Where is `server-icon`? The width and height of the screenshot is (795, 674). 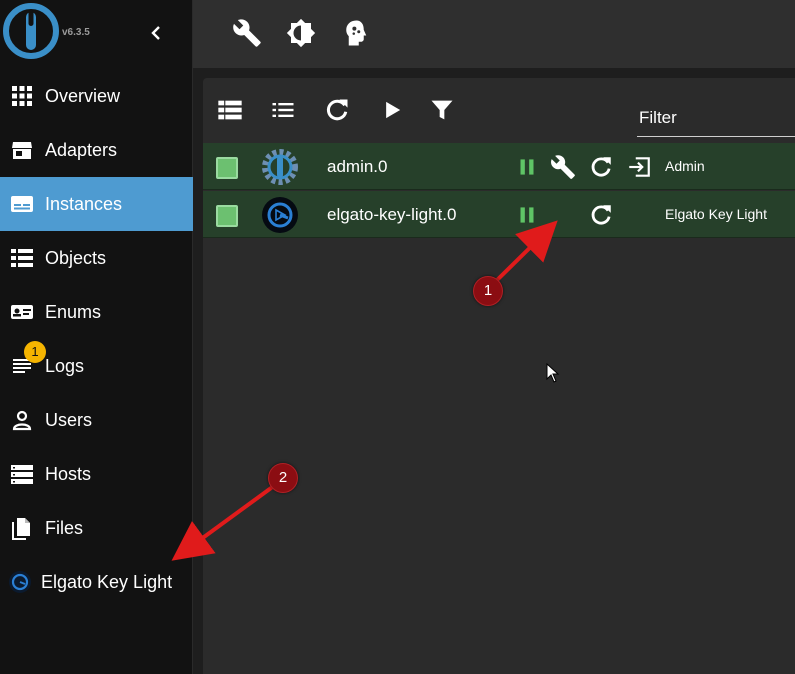 server-icon is located at coordinates (22, 474).